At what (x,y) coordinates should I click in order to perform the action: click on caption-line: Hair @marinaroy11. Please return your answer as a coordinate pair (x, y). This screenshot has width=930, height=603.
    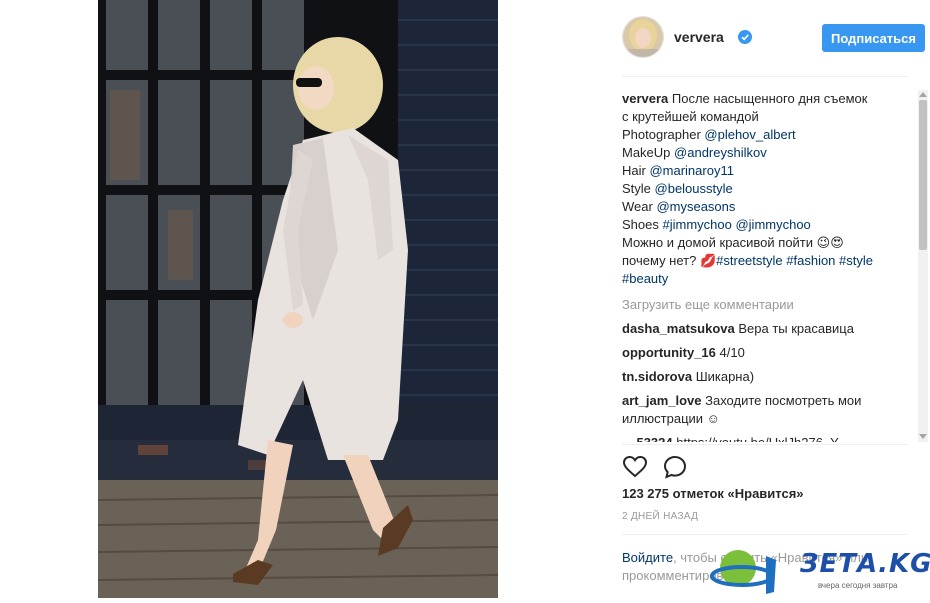
    Looking at the image, I should click on (762, 171).